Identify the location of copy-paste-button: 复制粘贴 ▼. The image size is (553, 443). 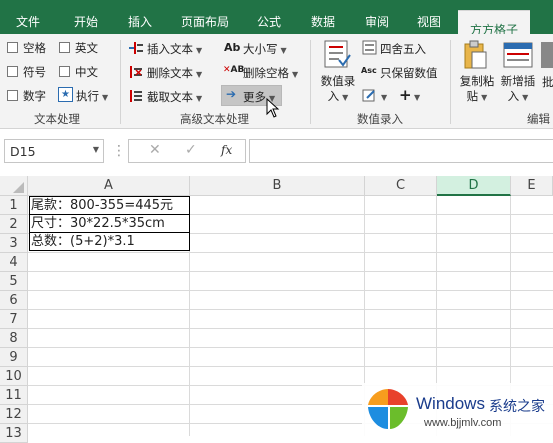
(477, 89).